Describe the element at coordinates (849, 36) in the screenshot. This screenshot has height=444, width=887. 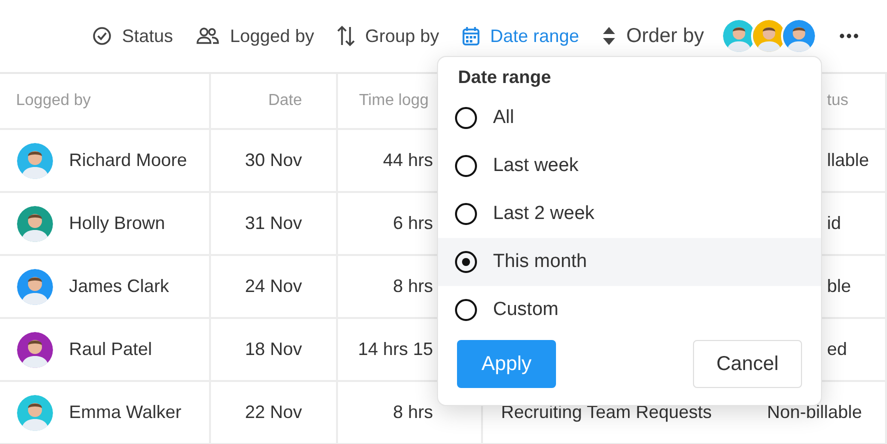
I see `more-icon` at that location.